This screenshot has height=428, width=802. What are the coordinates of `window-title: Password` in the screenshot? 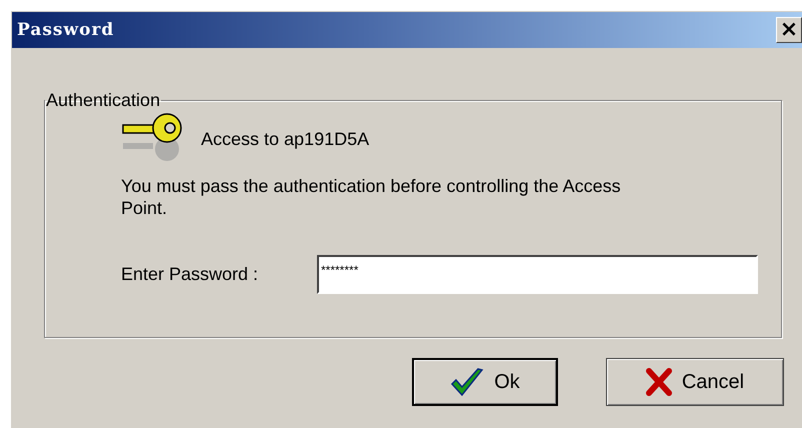 It's located at (65, 30).